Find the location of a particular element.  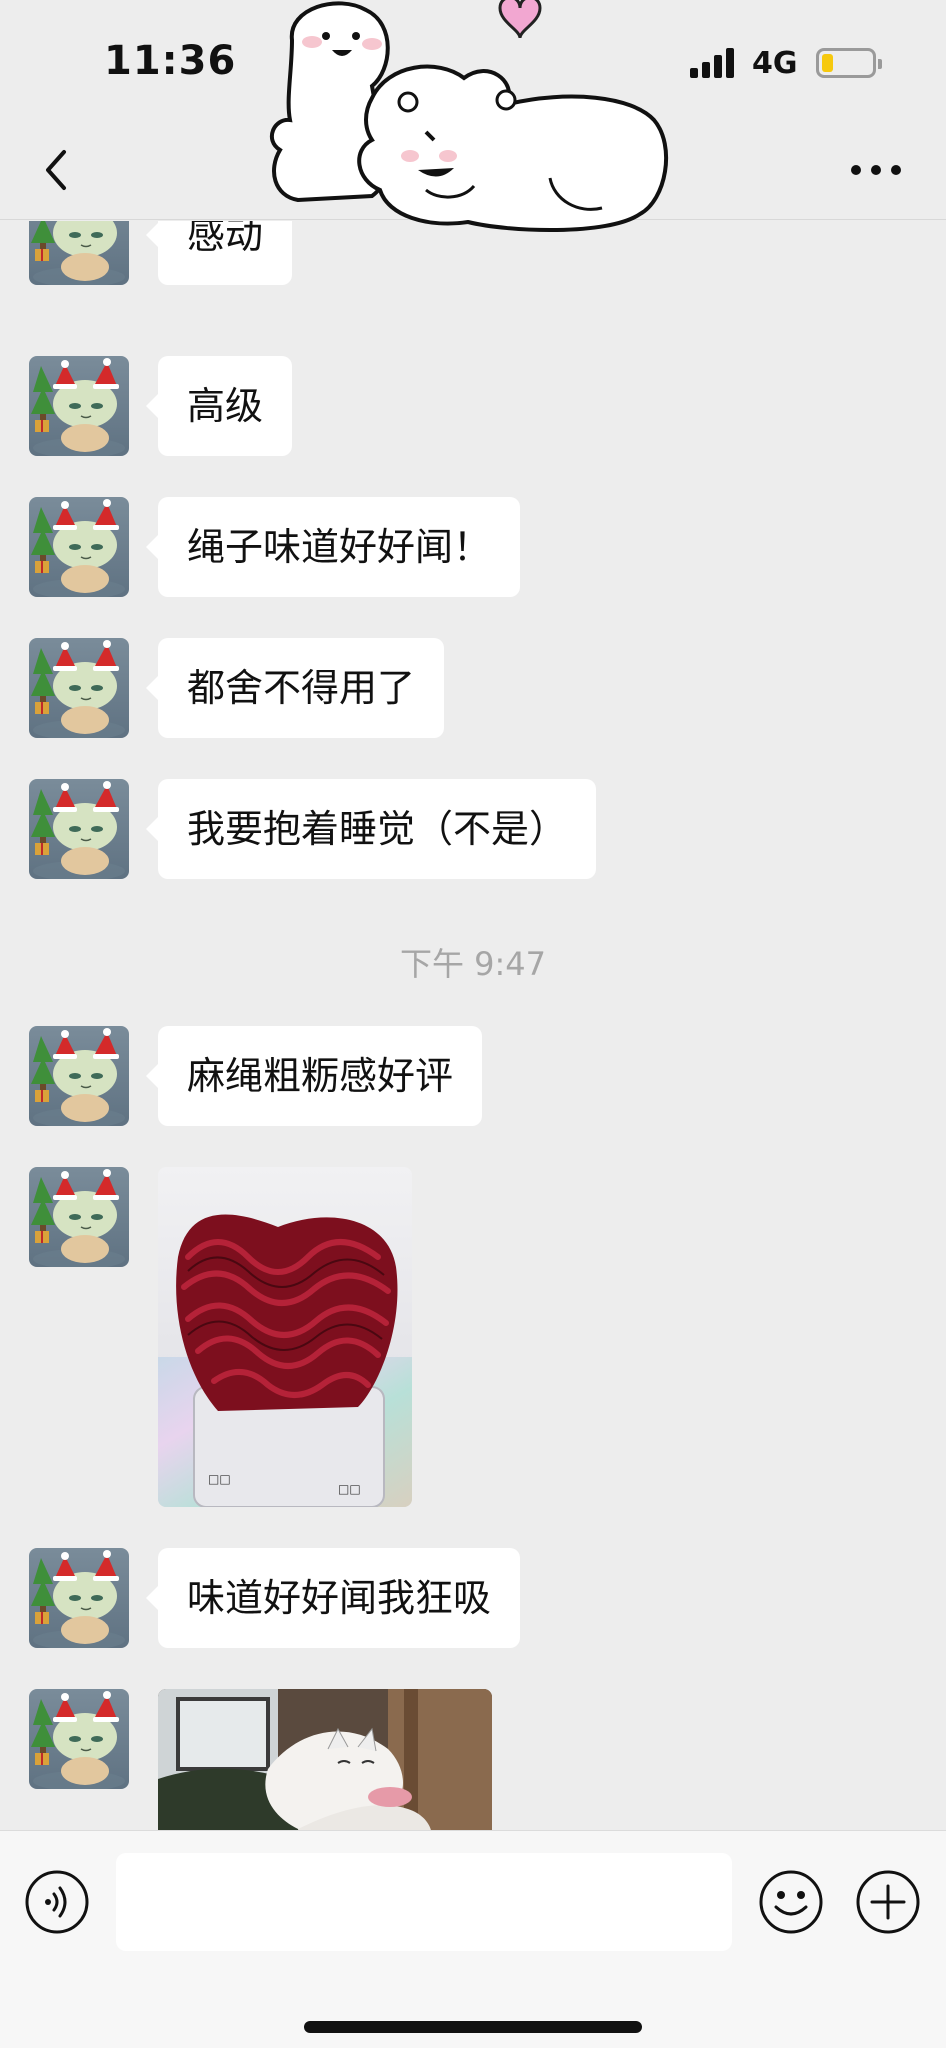

message-input is located at coordinates (424, 1902).